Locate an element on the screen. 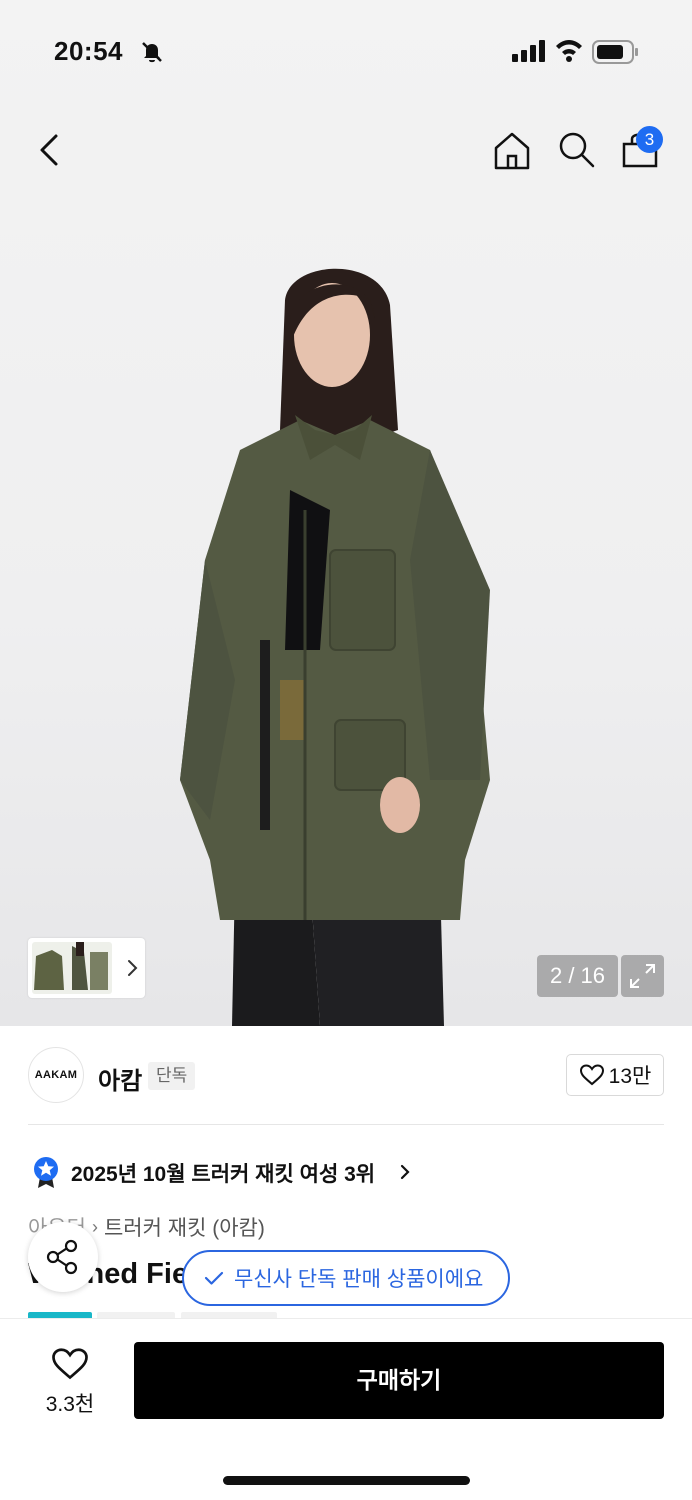 Image resolution: width=692 pixels, height=1500 pixels. brand-like-button: 13만 is located at coordinates (615, 1075).